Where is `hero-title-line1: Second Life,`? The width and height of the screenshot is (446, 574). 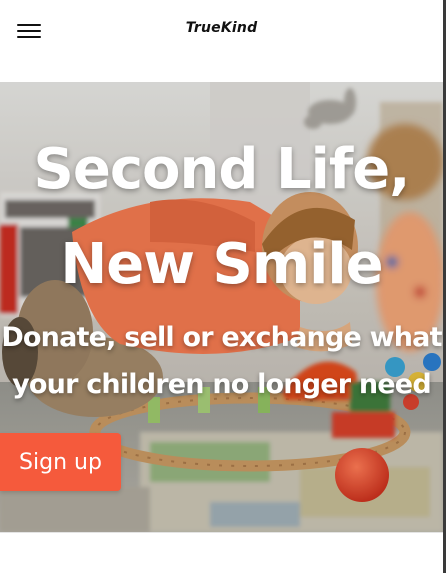 hero-title-line1: Second Life, is located at coordinates (222, 169).